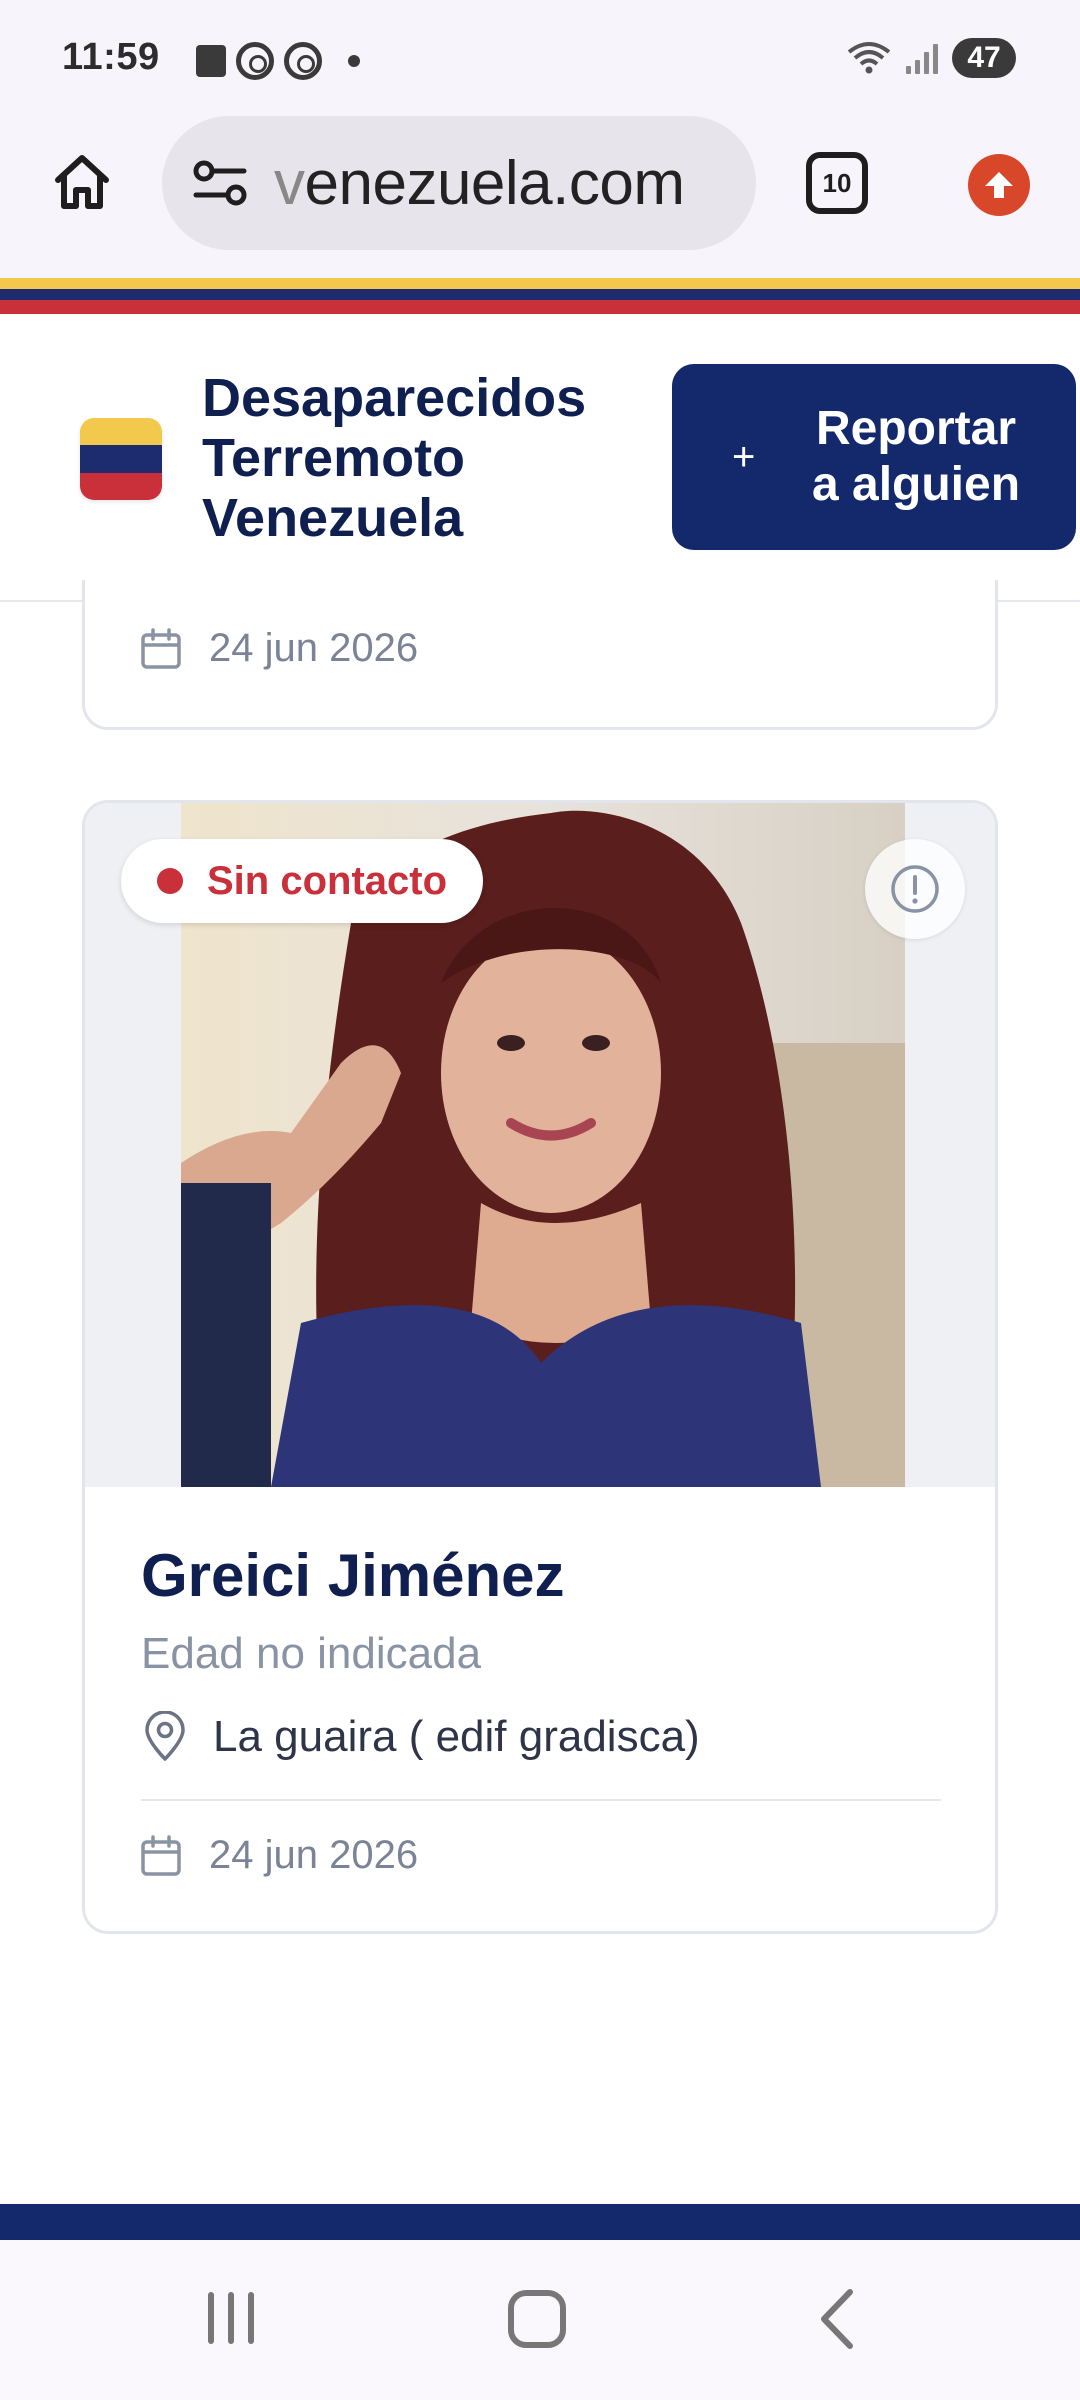  Describe the element at coordinates (394, 398) in the screenshot. I see `site-title-line: Desaparecidos` at that location.